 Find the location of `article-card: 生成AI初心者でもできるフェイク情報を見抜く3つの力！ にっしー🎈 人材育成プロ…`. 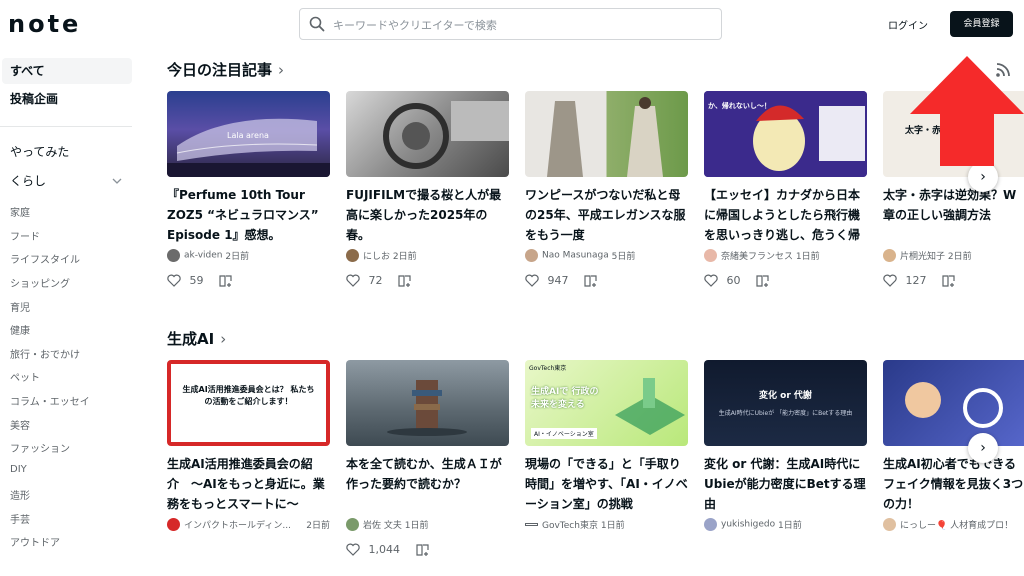

article-card: 生成AI初心者でもできるフェイク情報を見抜く3つの力！ にっしー🎈 人材育成プロ… is located at coordinates (953, 447).